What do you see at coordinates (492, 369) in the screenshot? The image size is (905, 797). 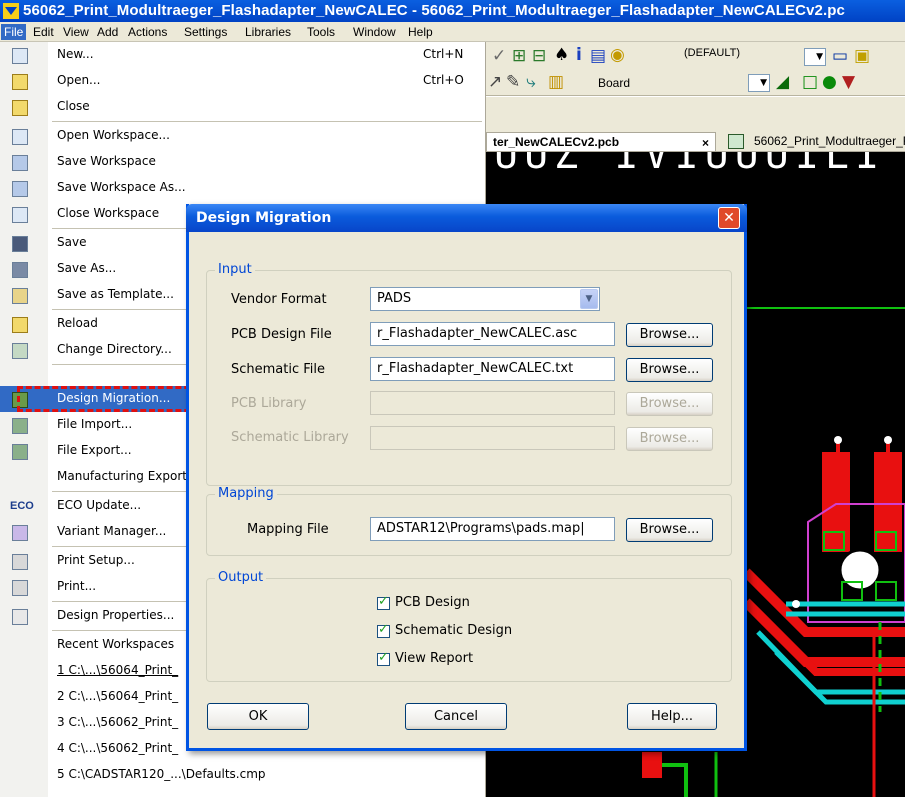 I see `schematic-file-input: r_Flashadapter_NewCALEC.txt` at bounding box center [492, 369].